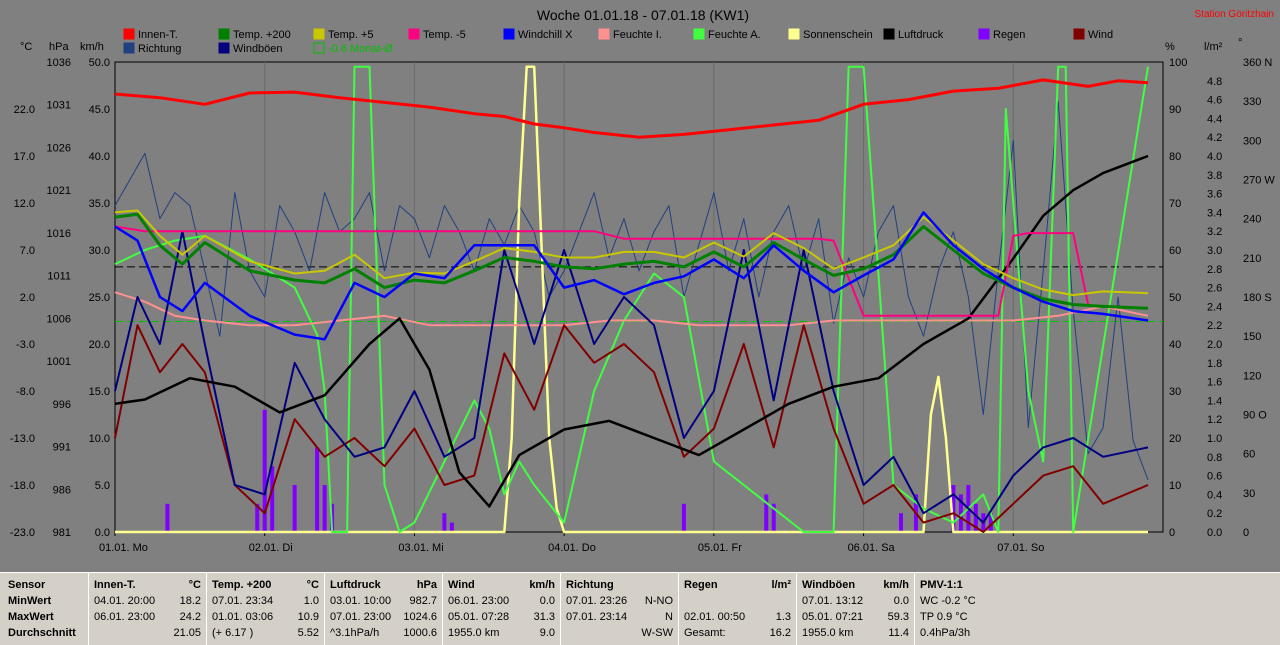 The width and height of the screenshot is (1280, 645). I want to click on tick-label: 1.8, so click(1214, 364).